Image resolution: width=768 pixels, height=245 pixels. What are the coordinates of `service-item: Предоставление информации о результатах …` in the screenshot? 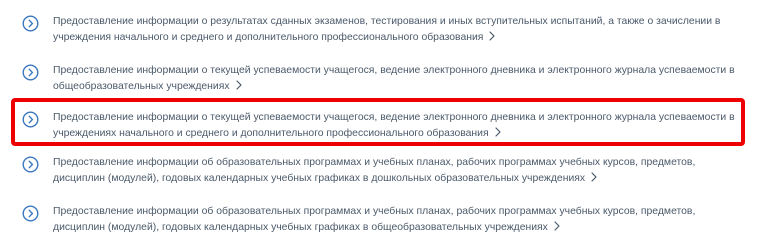 It's located at (382, 31).